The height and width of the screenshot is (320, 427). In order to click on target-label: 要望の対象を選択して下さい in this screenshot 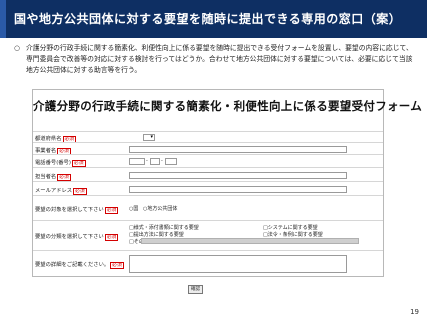, I will do `click(69, 210)`.